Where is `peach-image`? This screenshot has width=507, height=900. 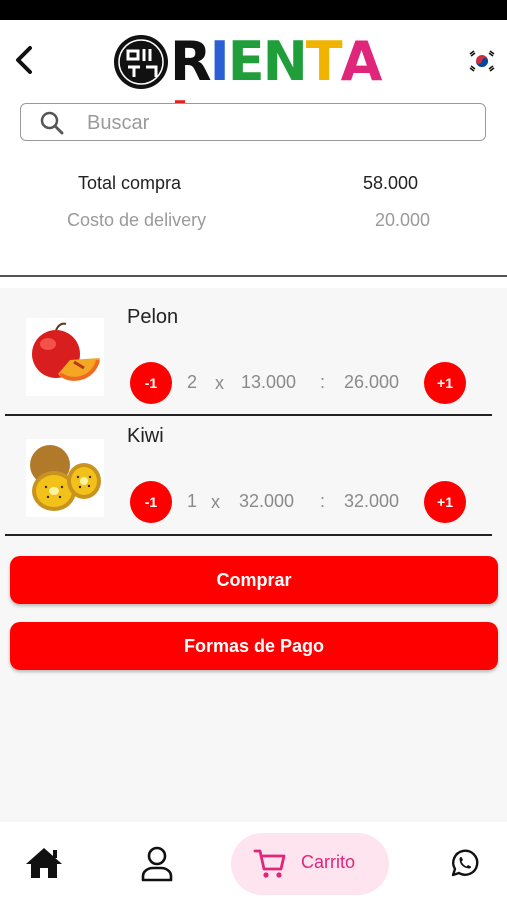
peach-image is located at coordinates (65, 357).